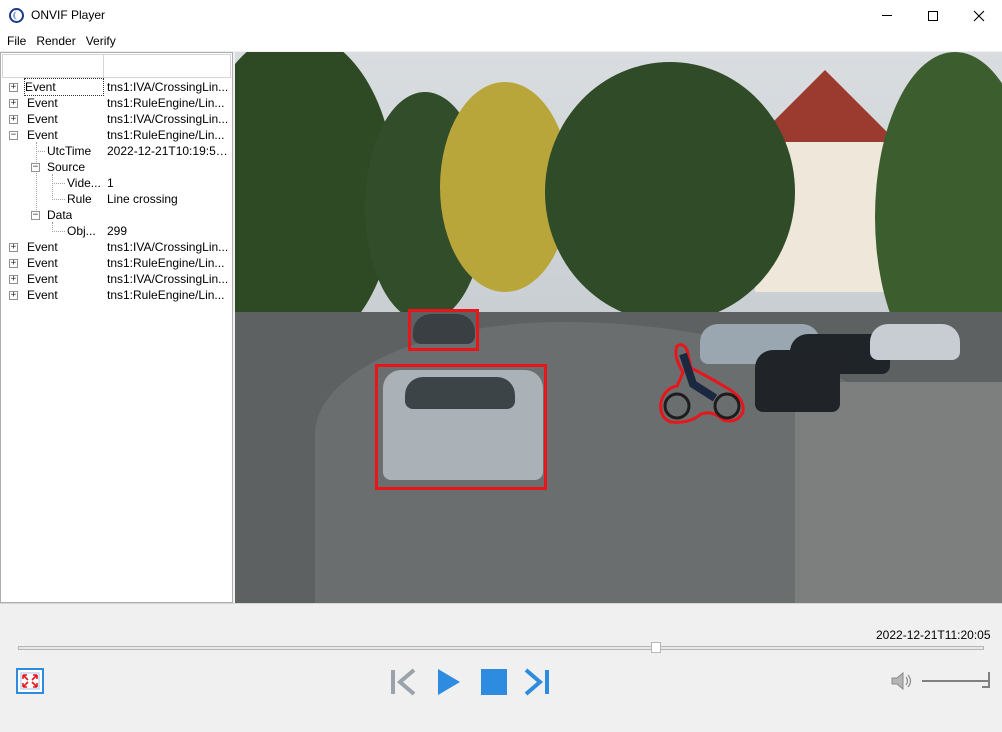 The width and height of the screenshot is (1002, 732). Describe the element at coordinates (68, 15) in the screenshot. I see `window-title: ONVIF Player` at that location.